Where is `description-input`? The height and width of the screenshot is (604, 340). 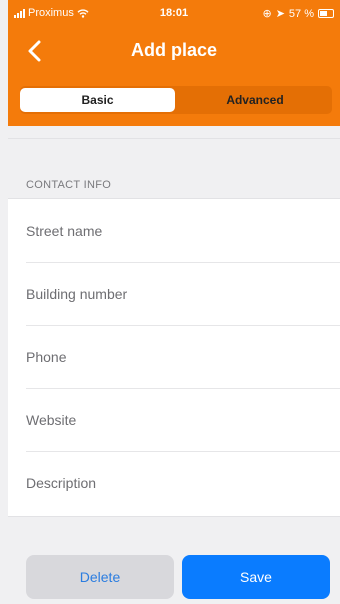 description-input is located at coordinates (176, 483).